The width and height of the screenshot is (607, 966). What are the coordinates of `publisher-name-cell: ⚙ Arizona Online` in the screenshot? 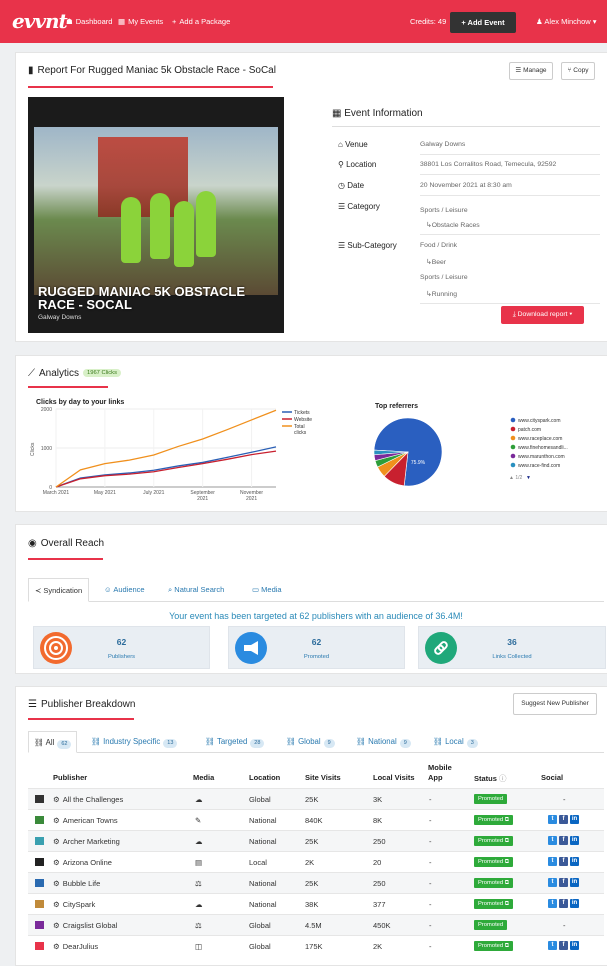 It's located at (82, 862).